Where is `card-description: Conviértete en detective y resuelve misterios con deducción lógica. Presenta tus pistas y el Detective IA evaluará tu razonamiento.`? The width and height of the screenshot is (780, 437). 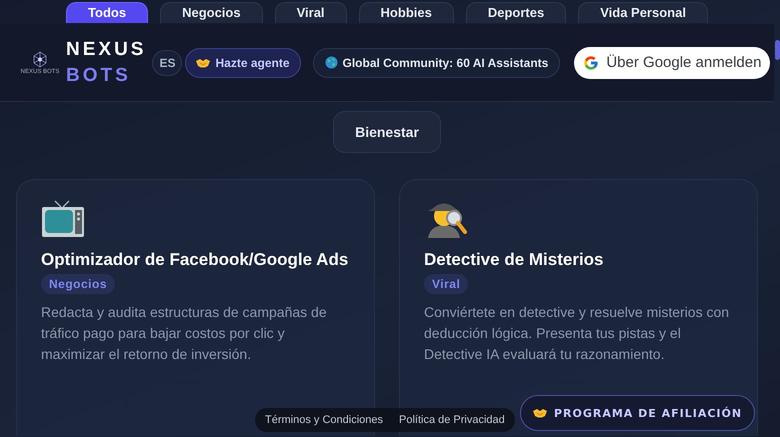 card-description: Conviértete en detective y resuelve misterios con deducción lógica. Presenta tus pistas y el Detective IA evaluará tu razonamiento. is located at coordinates (577, 333).